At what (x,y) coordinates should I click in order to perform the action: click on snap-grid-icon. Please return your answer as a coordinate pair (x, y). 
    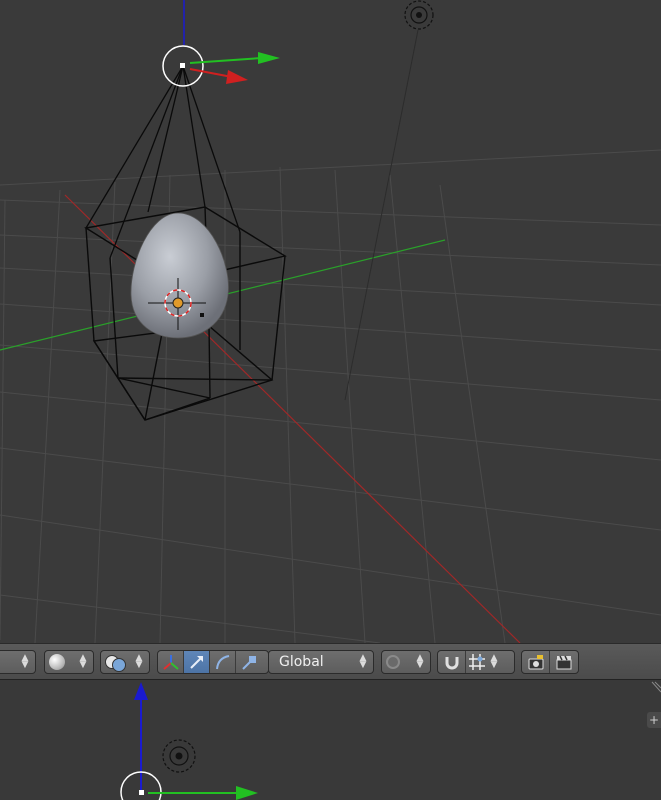
    Looking at the image, I should click on (477, 662).